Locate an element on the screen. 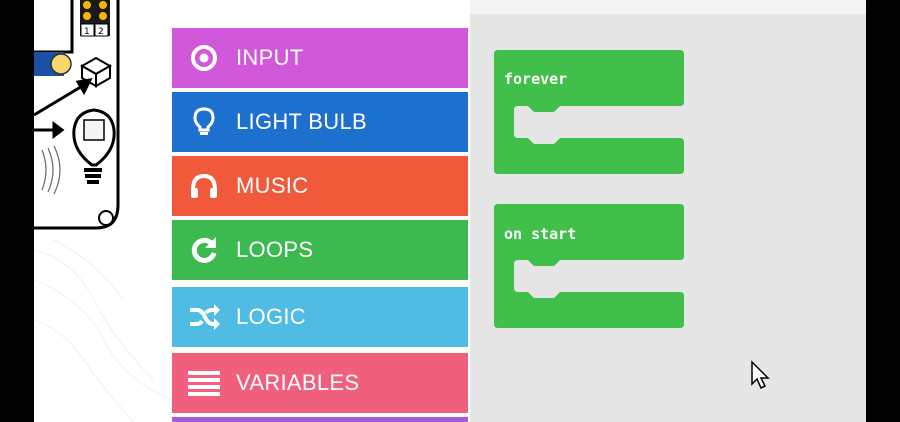  category-light-bulb: LIGHT BULB is located at coordinates (320, 122).